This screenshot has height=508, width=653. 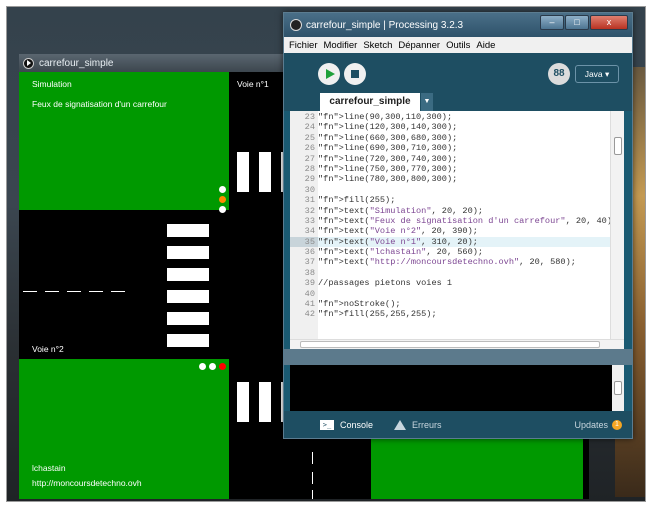 I want to click on menu-fichier: Fichier, so click(x=303, y=45).